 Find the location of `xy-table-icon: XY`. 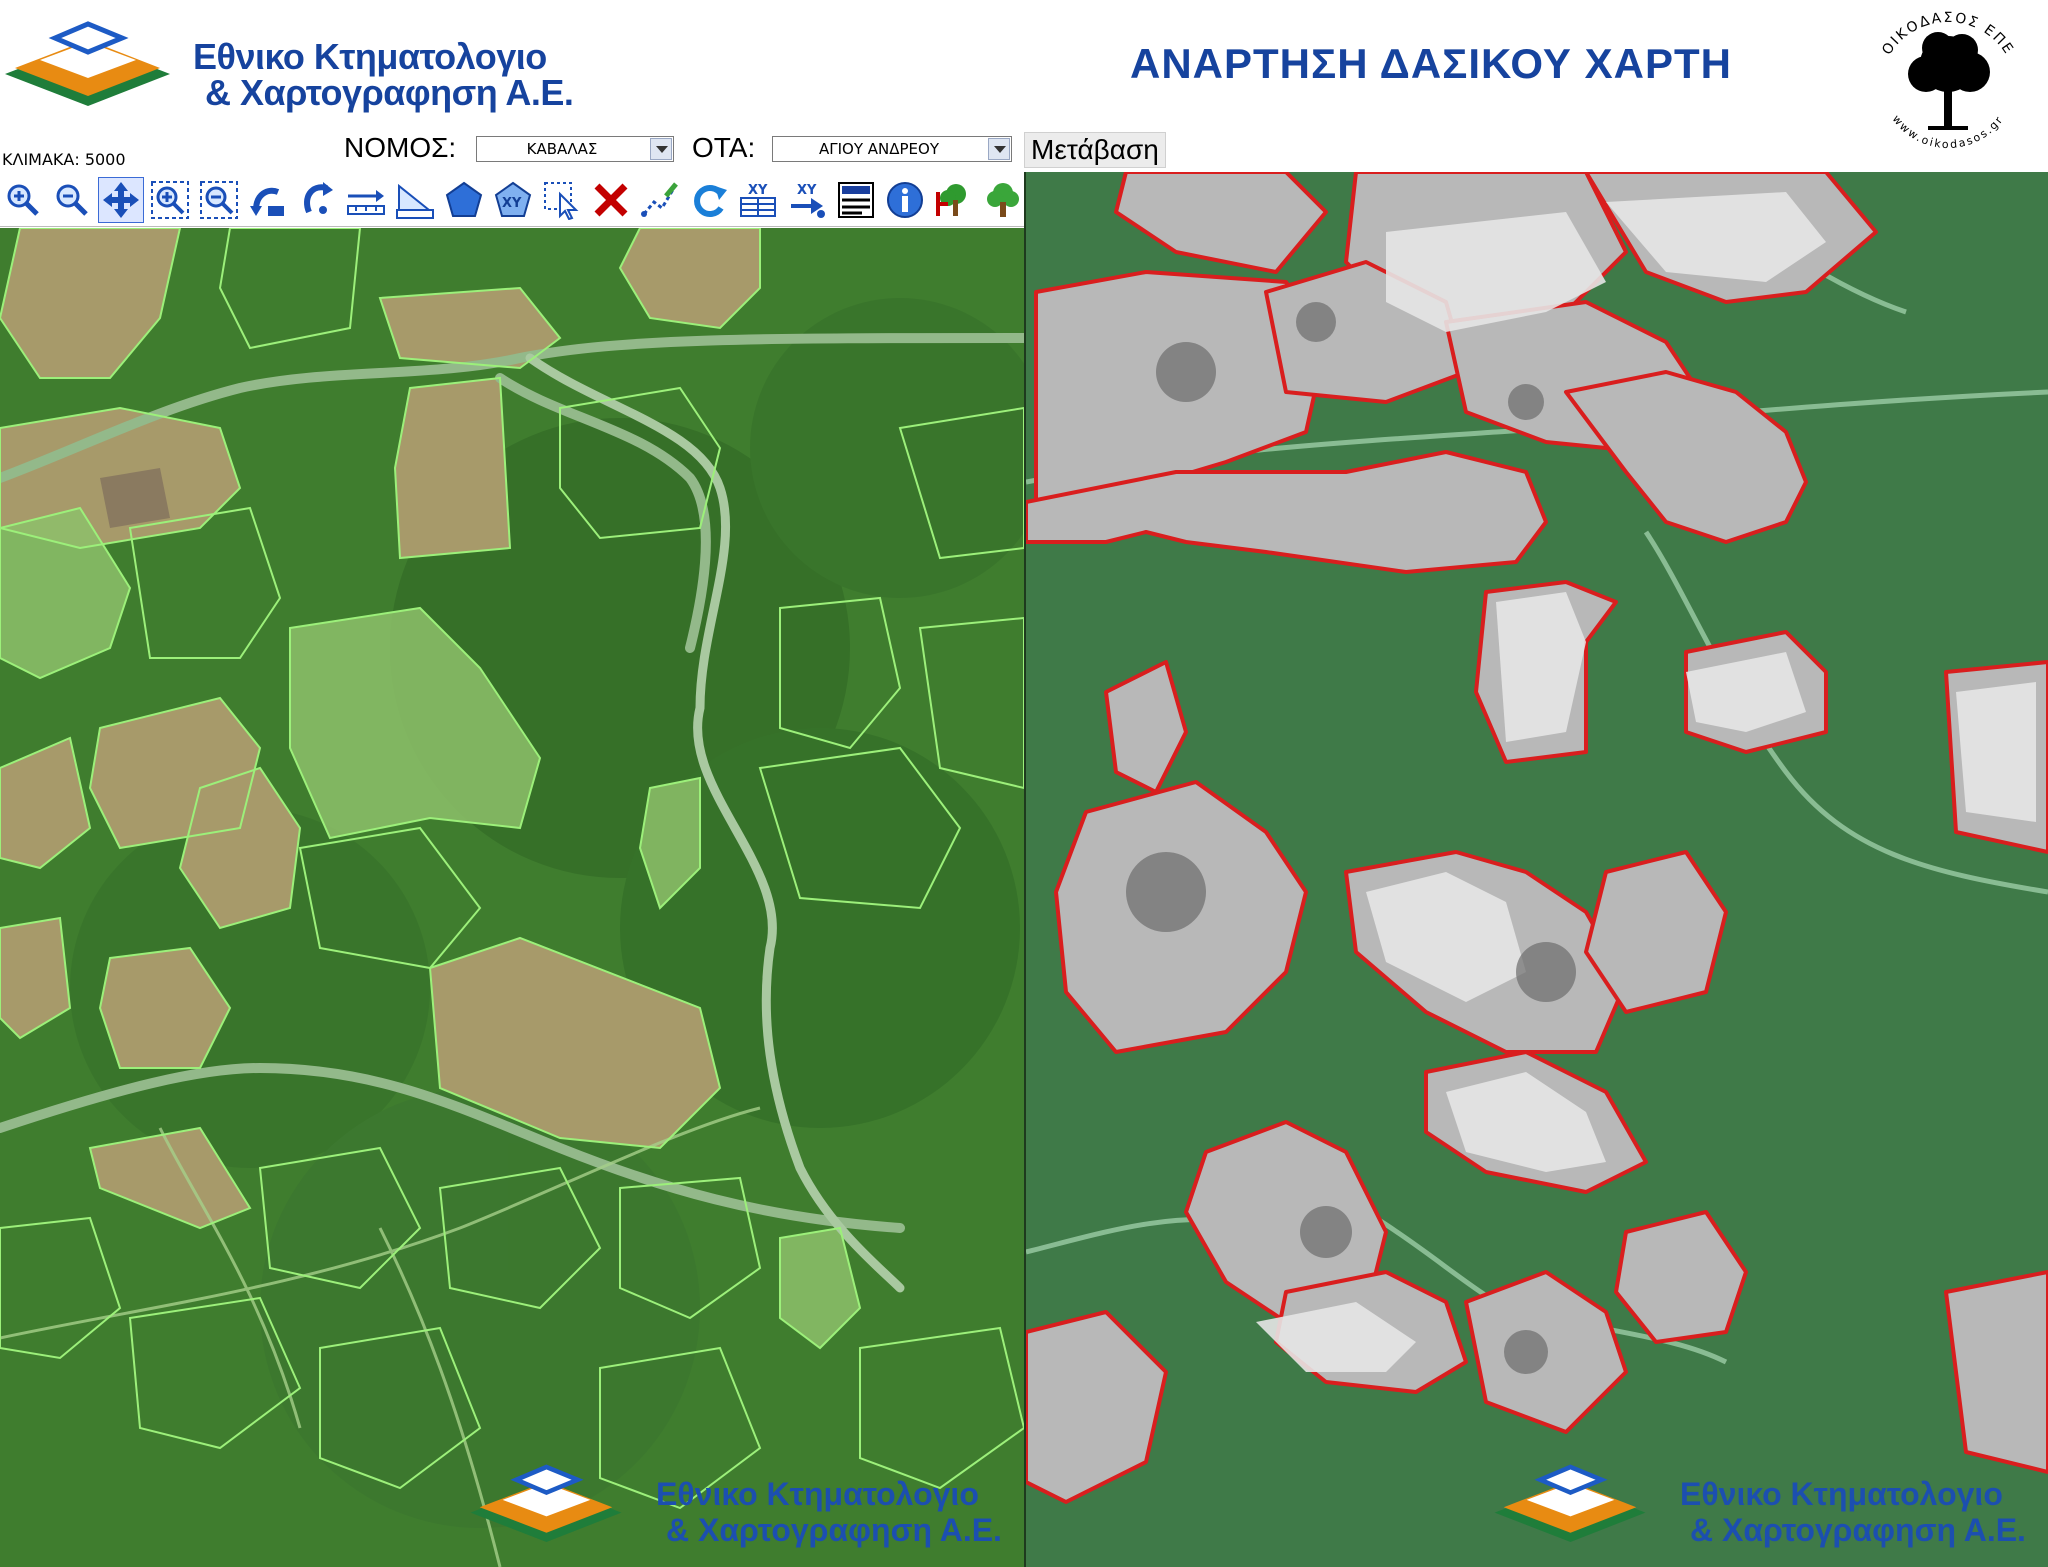

xy-table-icon: XY is located at coordinates (758, 200).